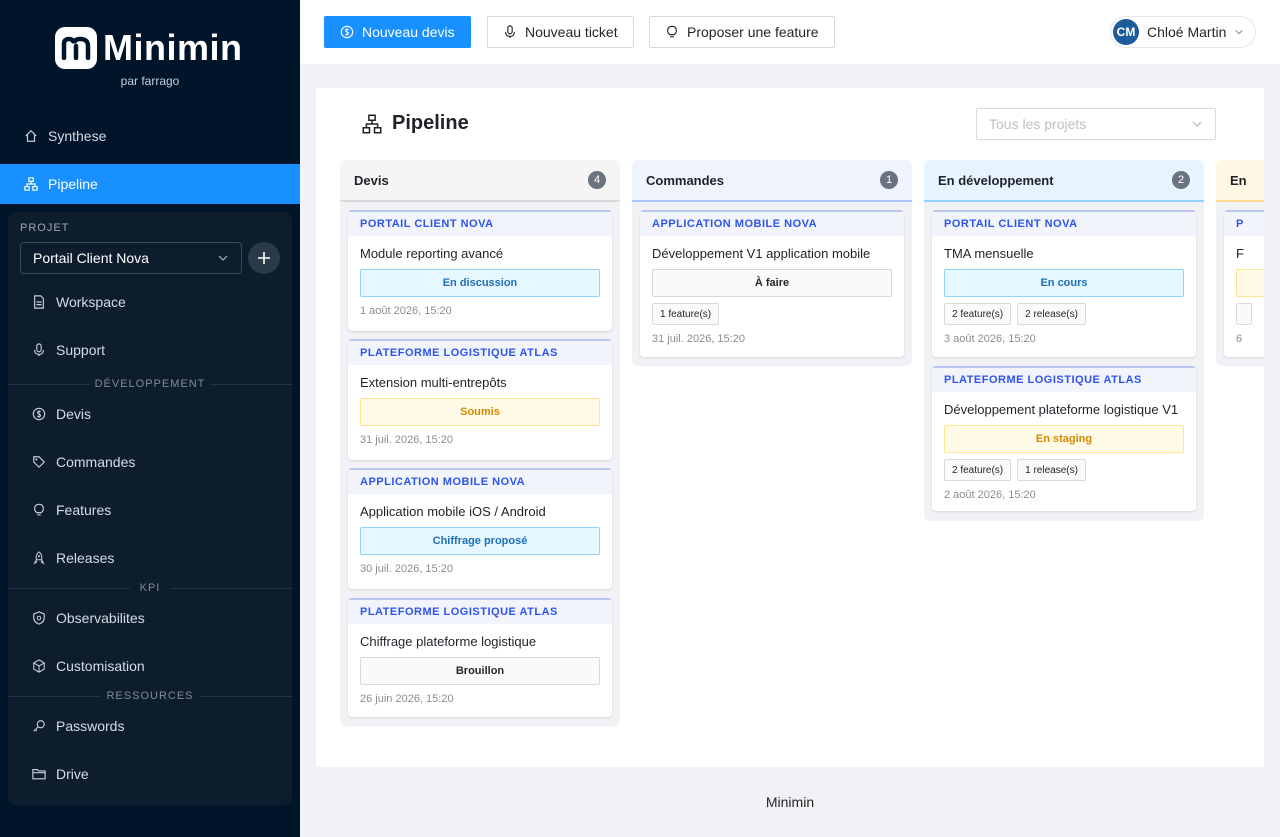  I want to click on rocket-icon, so click(39, 558).